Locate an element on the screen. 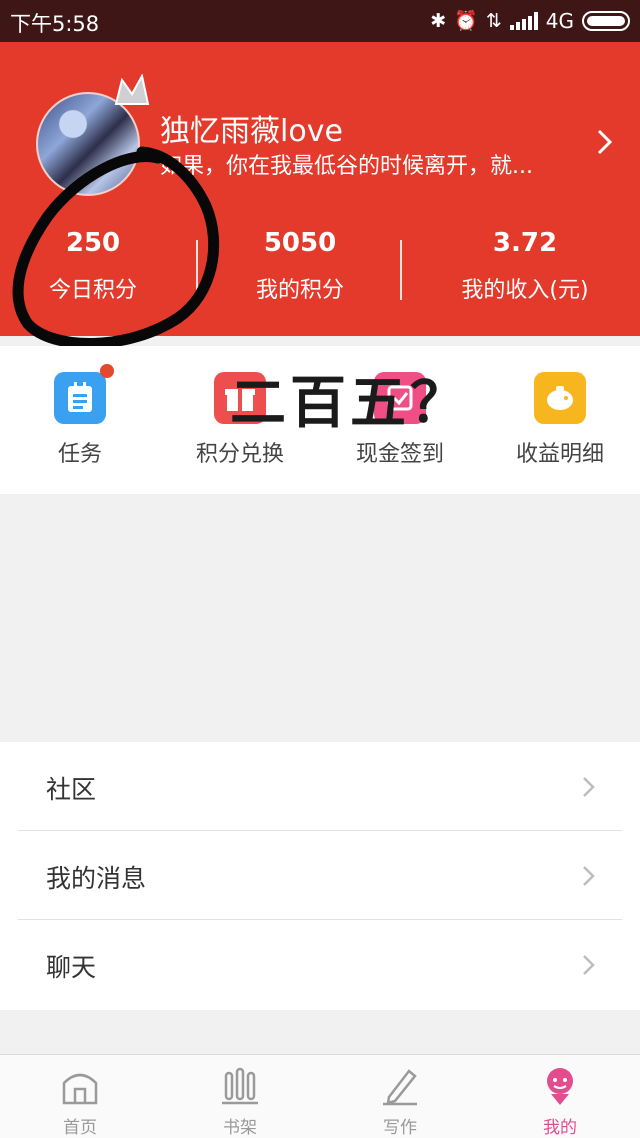  list-item-community: 社区 is located at coordinates (320, 786).